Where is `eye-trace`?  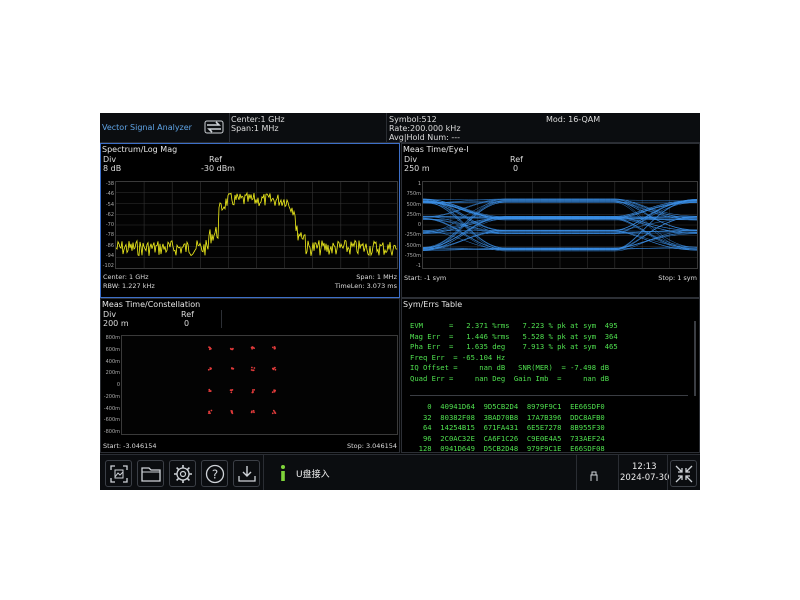 eye-trace is located at coordinates (560, 225).